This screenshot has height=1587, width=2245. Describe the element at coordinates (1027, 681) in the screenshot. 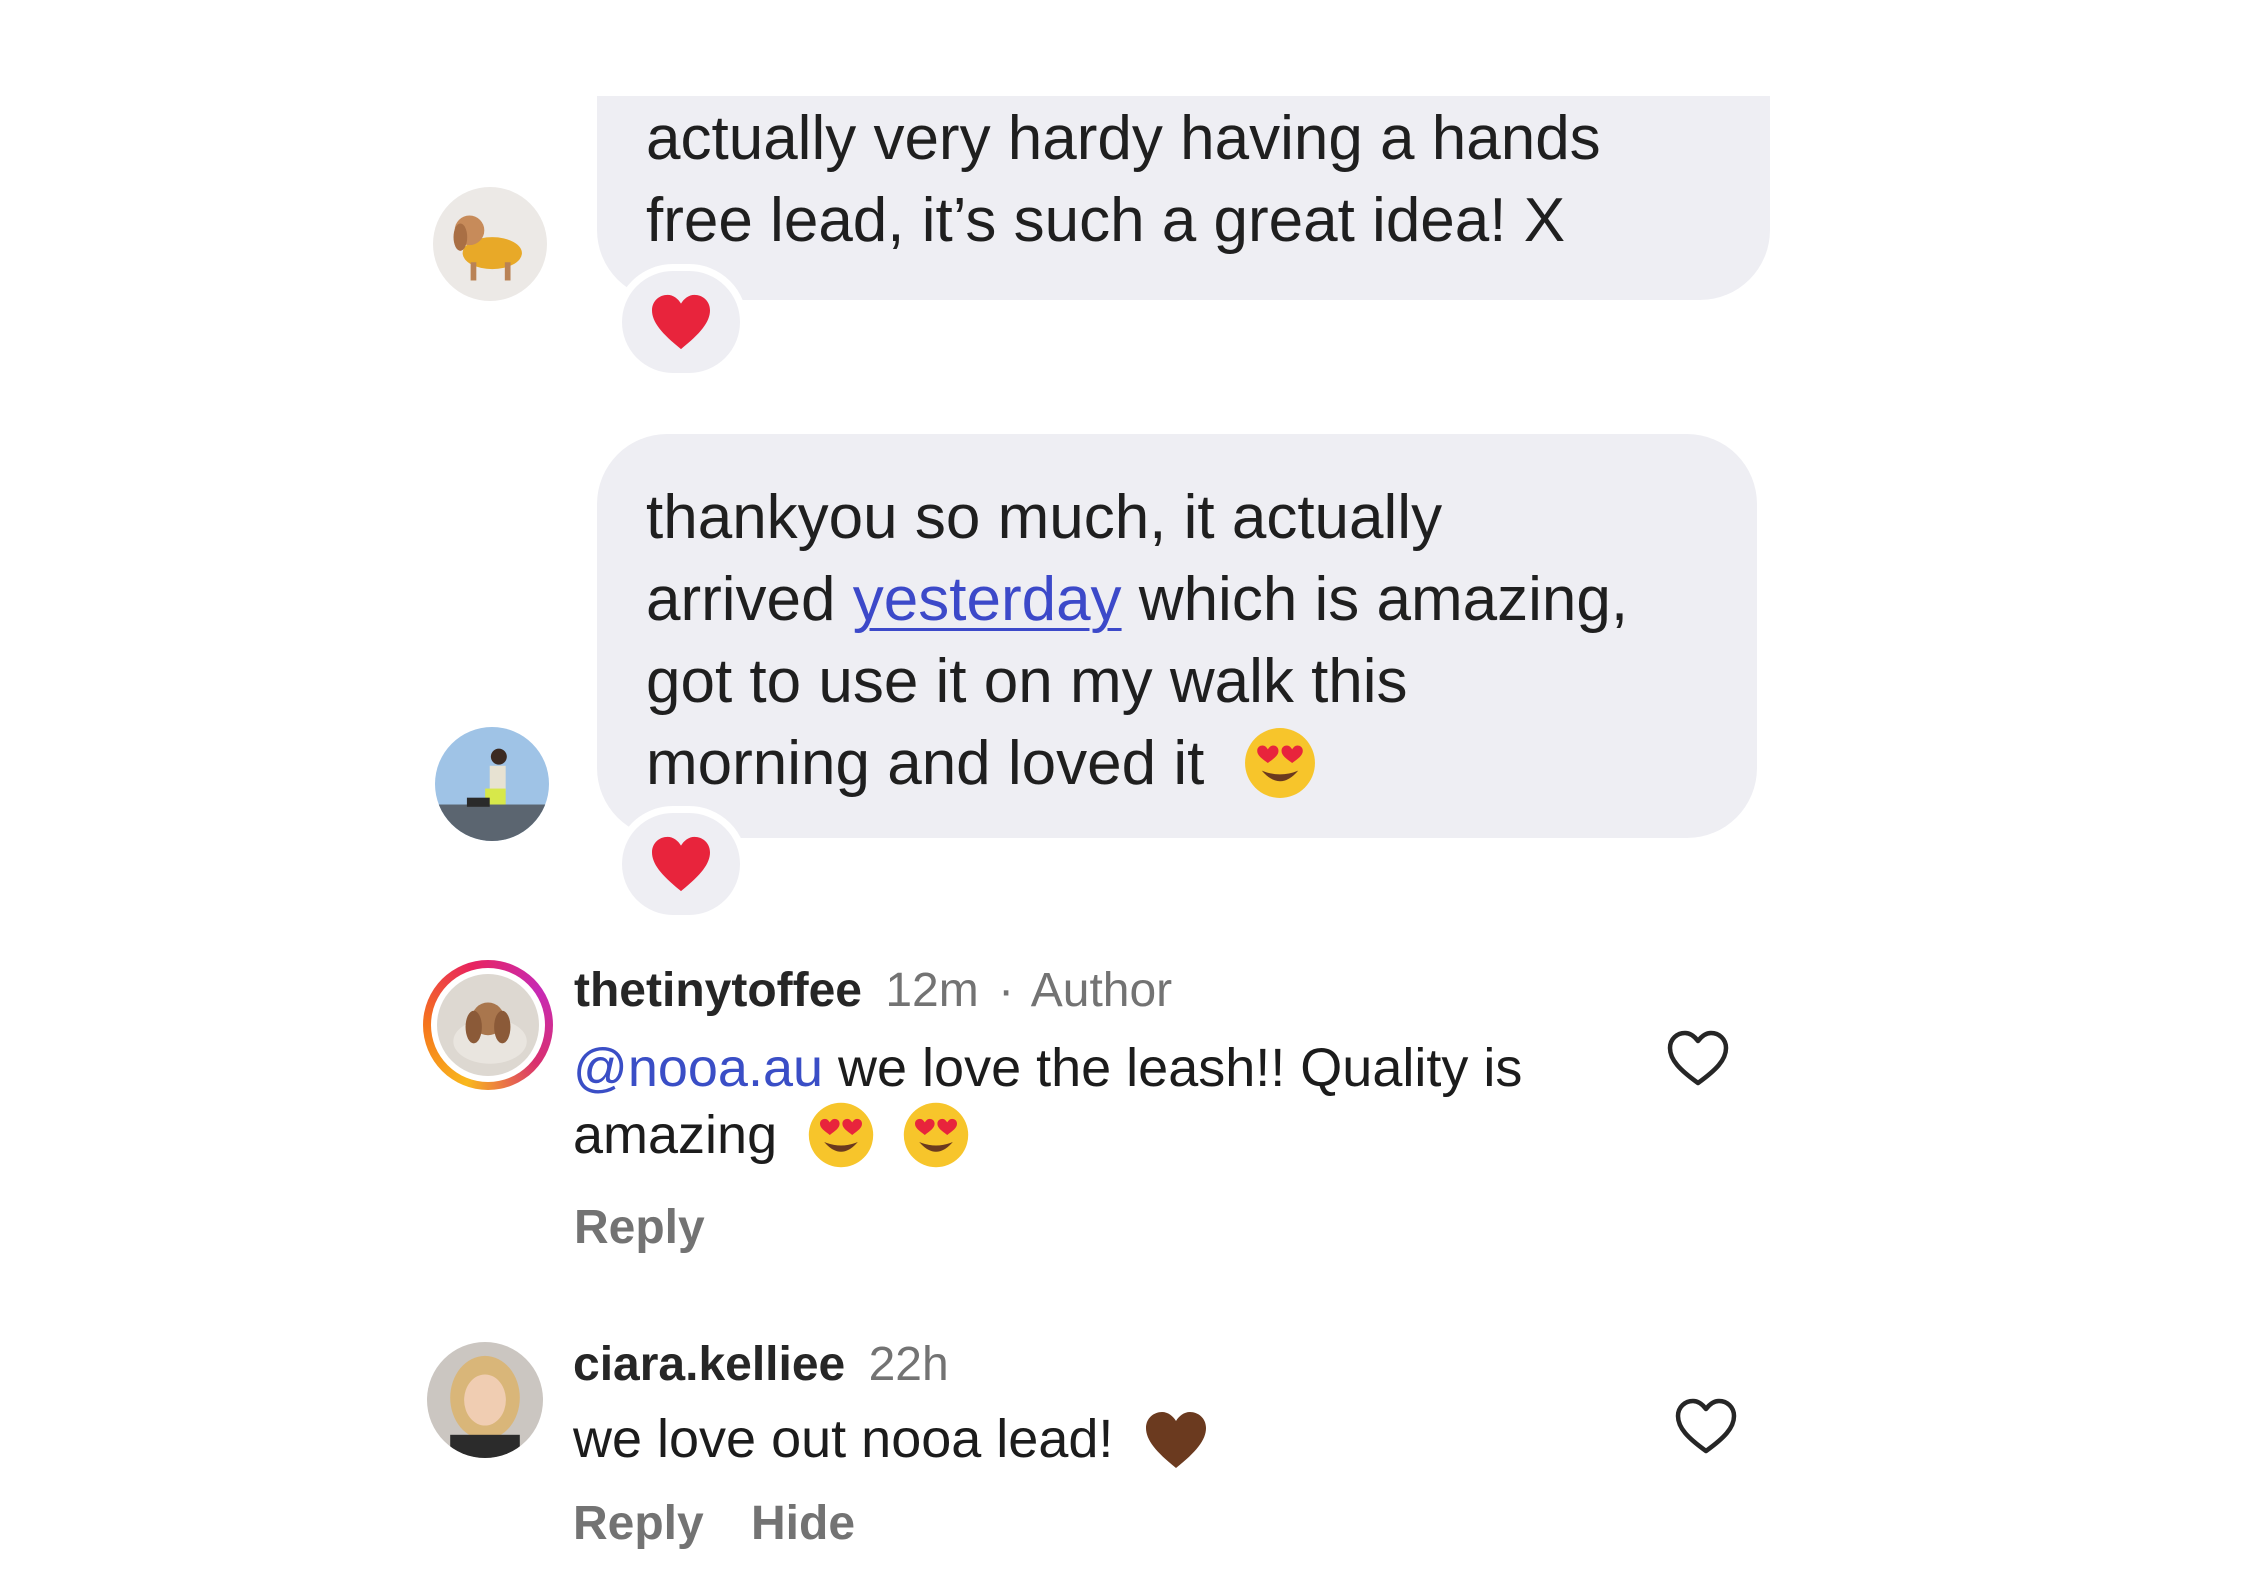

I see `message-text-line: got to use it on my walk this` at that location.